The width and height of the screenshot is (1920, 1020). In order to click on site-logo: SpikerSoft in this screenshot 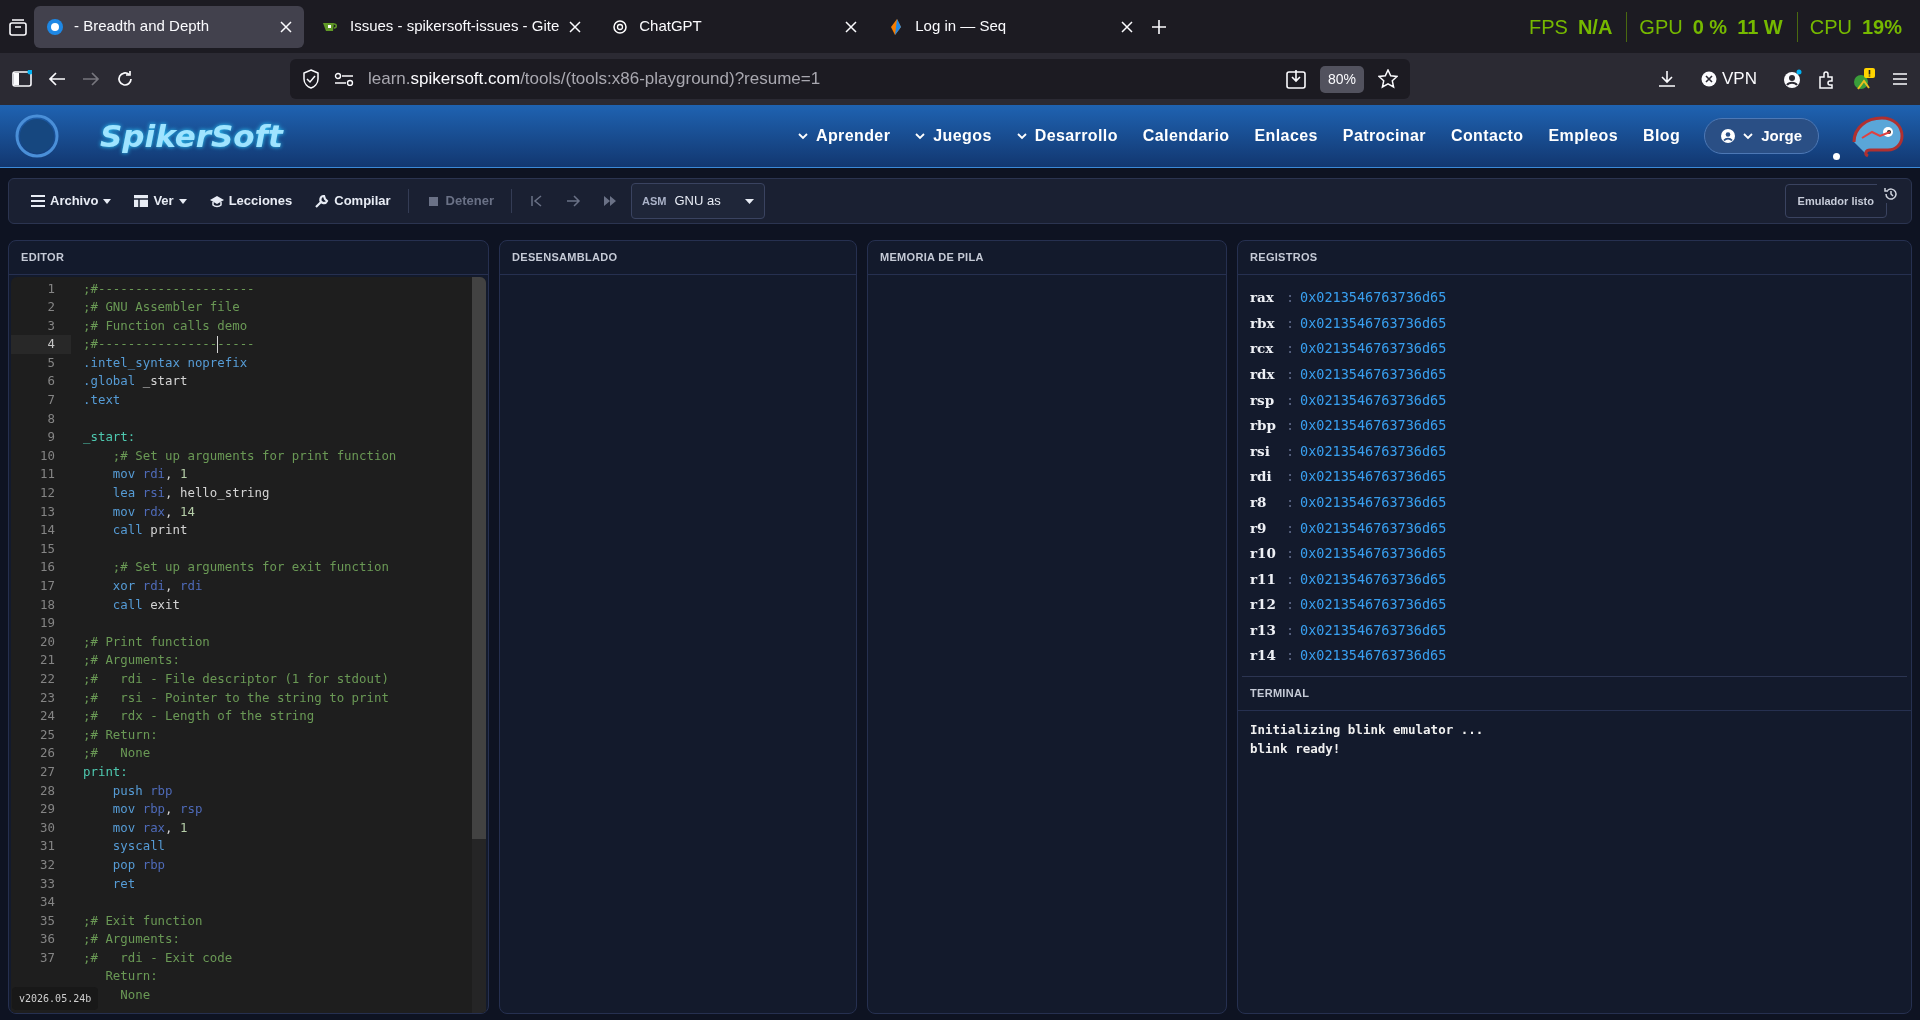, I will do `click(191, 136)`.